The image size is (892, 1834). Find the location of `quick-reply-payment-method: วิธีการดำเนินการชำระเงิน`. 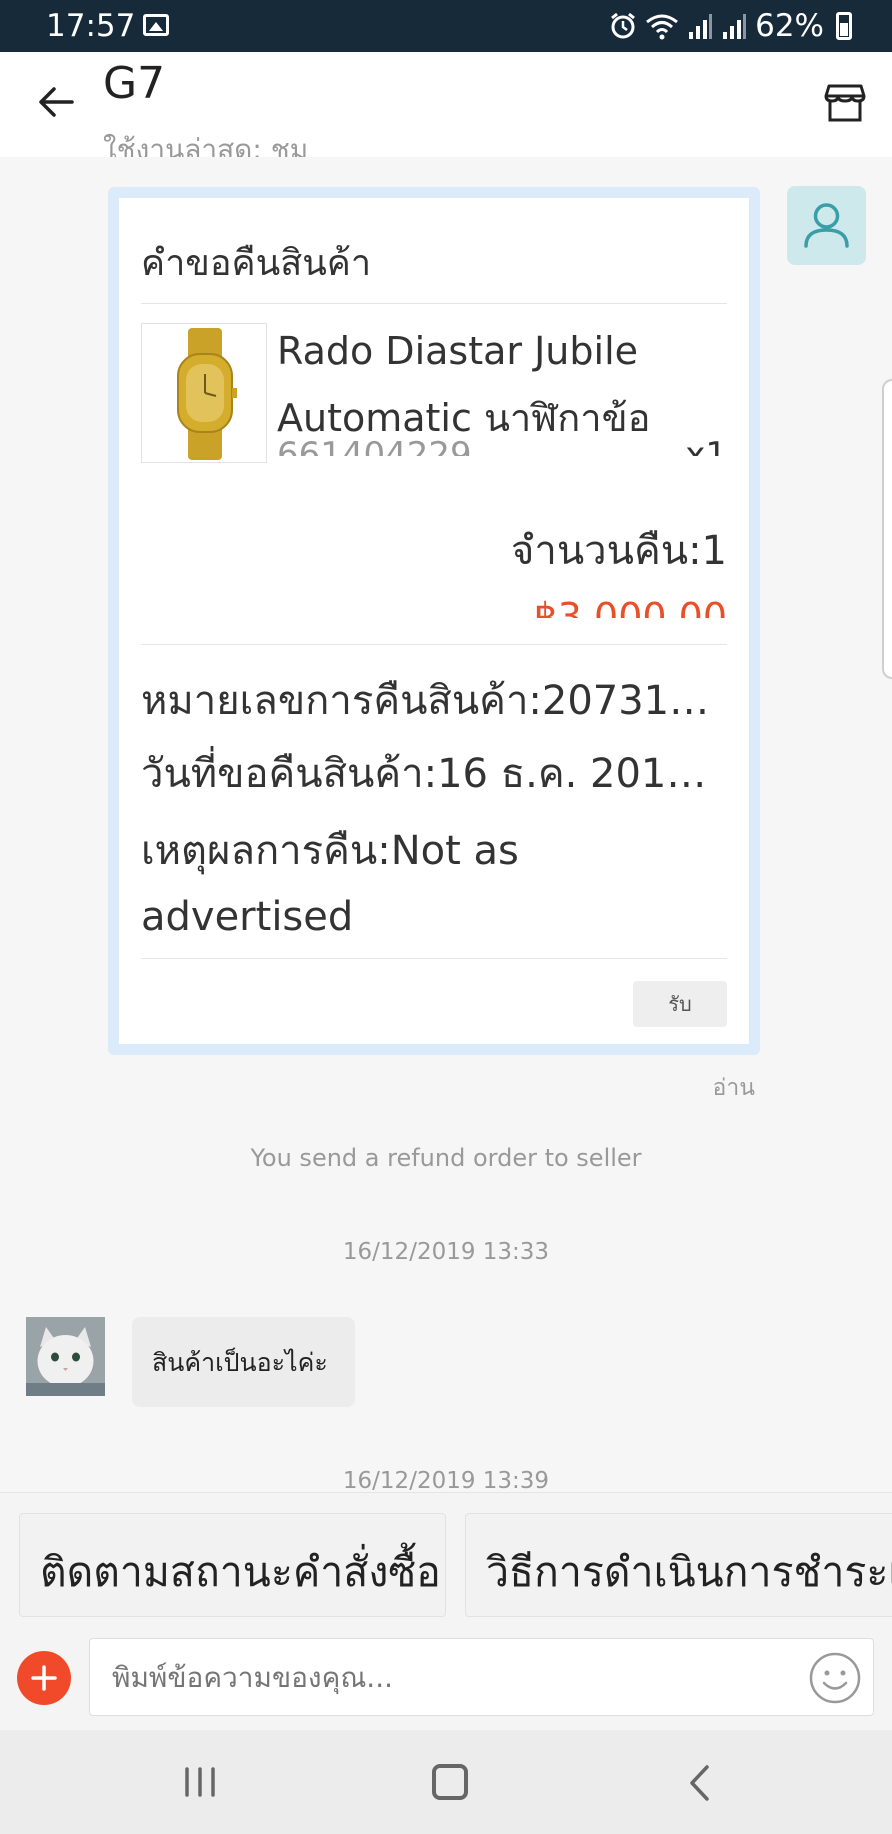

quick-reply-payment-method: วิธีการดำเนินการชำระเงิน is located at coordinates (678, 1565).